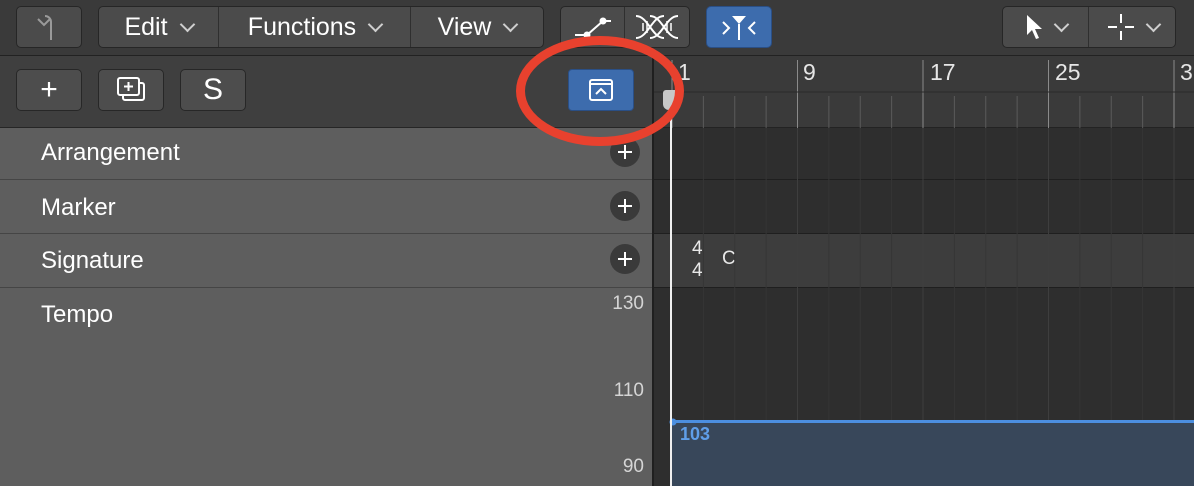 The height and width of the screenshot is (486, 1194). I want to click on key-signature: C, so click(729, 258).